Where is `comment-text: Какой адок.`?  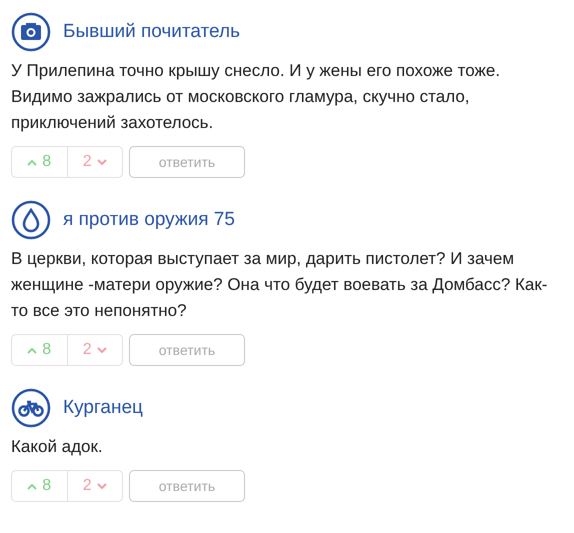 comment-text: Какой адок. is located at coordinates (57, 447).